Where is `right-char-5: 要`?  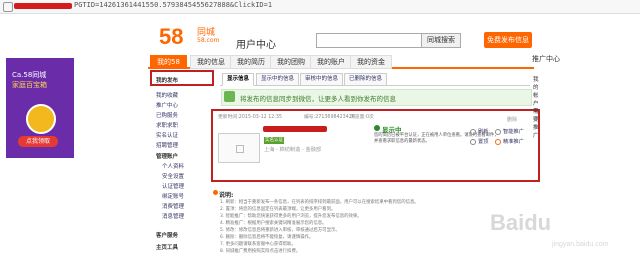 right-char-5: 要 is located at coordinates (536, 120).